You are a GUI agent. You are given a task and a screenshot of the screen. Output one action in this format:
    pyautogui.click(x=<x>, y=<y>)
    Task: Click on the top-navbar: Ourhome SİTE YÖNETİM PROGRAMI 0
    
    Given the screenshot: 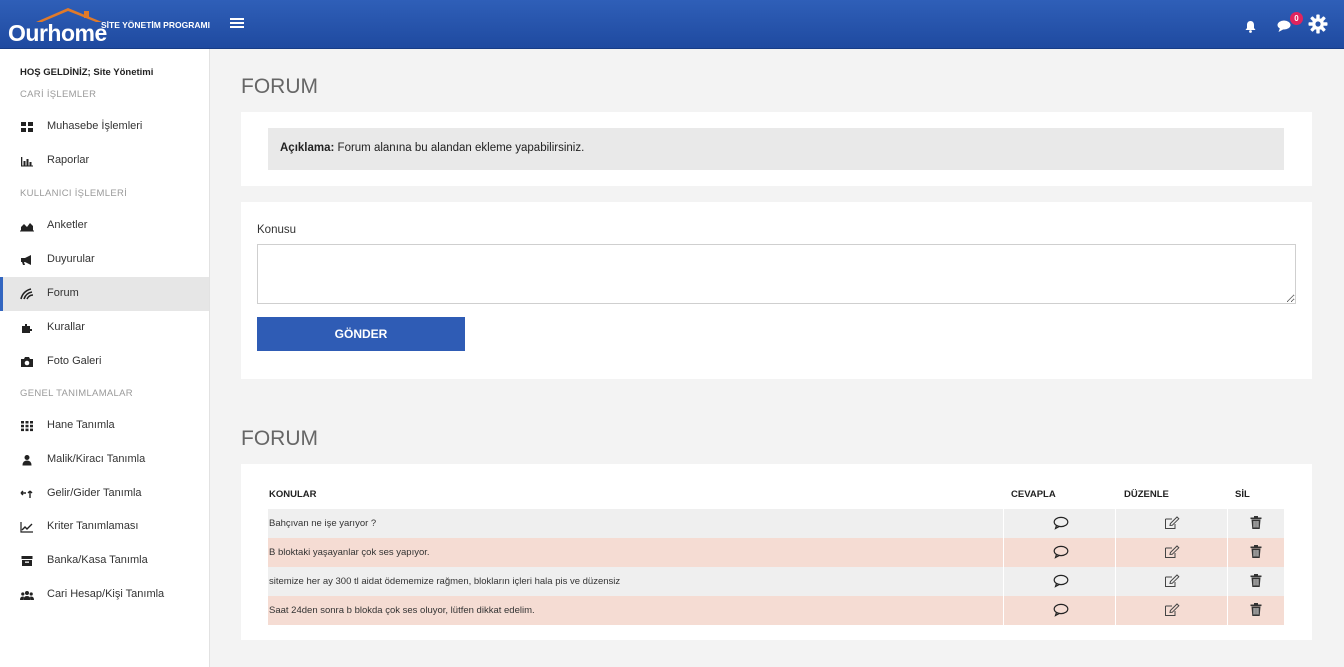 What is the action you would take?
    pyautogui.click(x=672, y=24)
    